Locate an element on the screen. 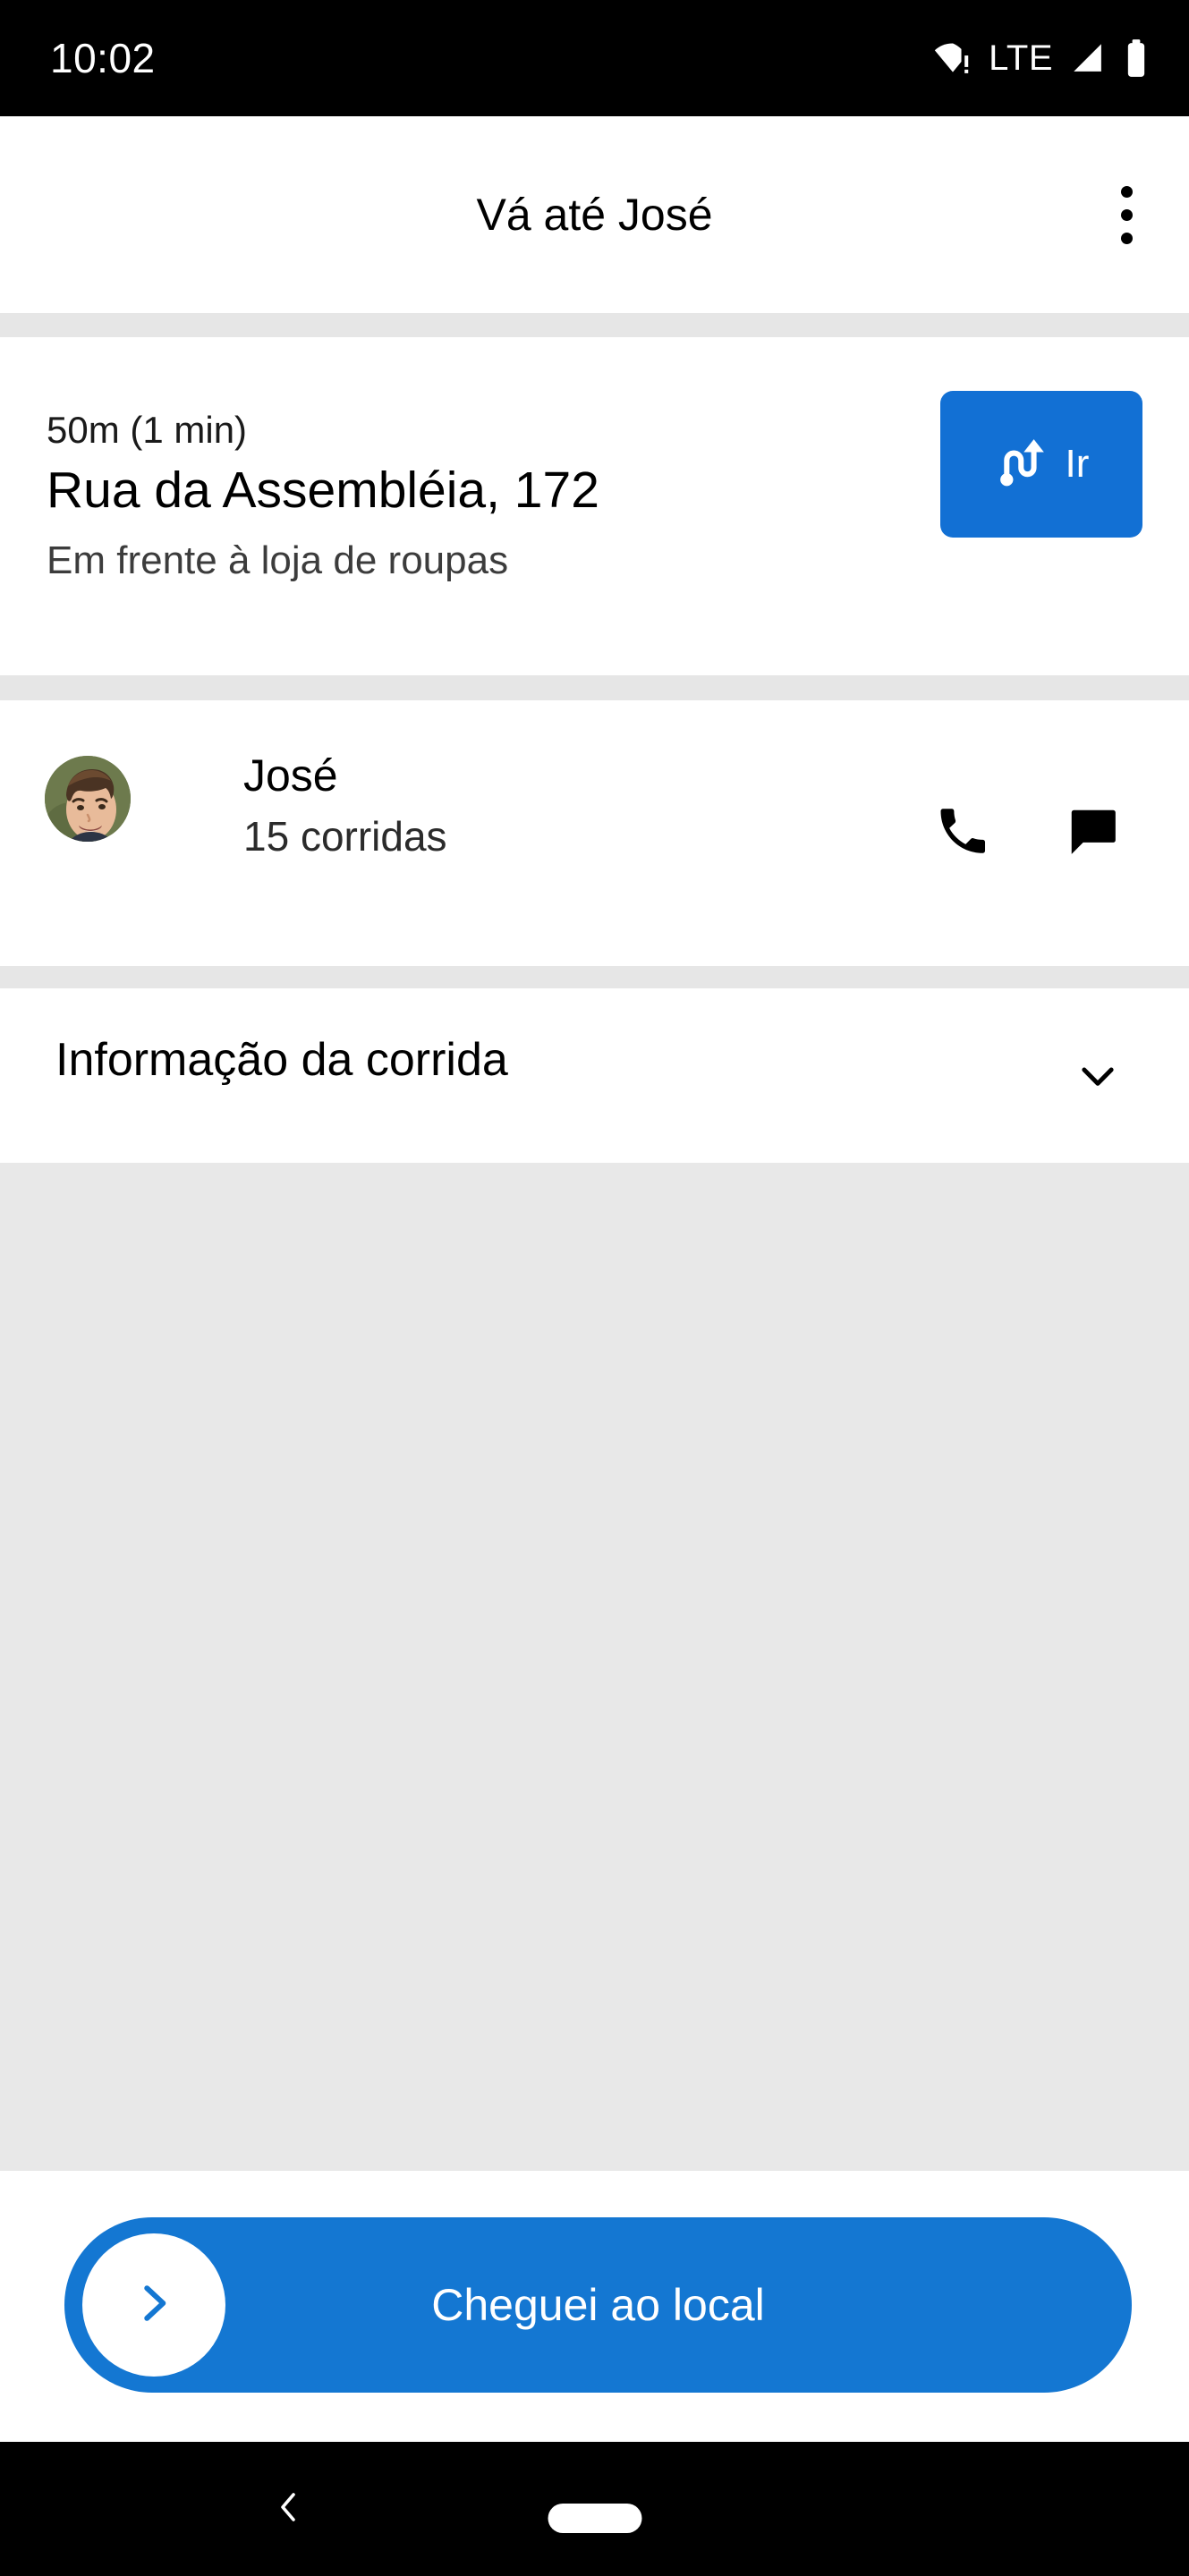 Image resolution: width=1189 pixels, height=2576 pixels. chevron-back-icon is located at coordinates (289, 2509).